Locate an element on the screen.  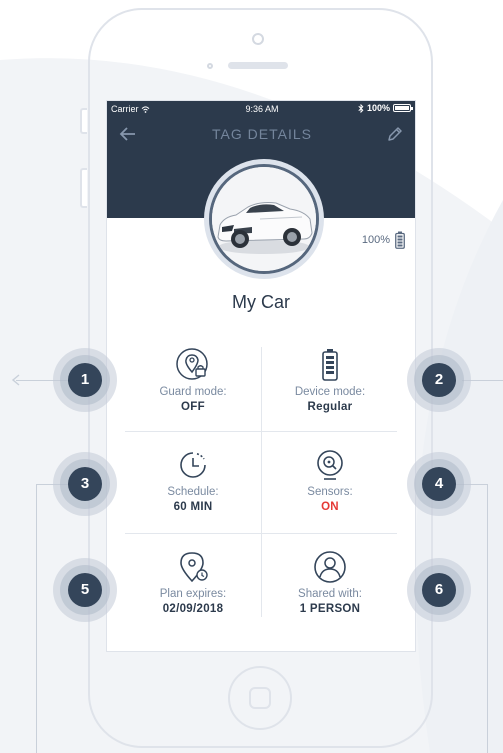
callout-badge-6: 6 is located at coordinates (439, 590).